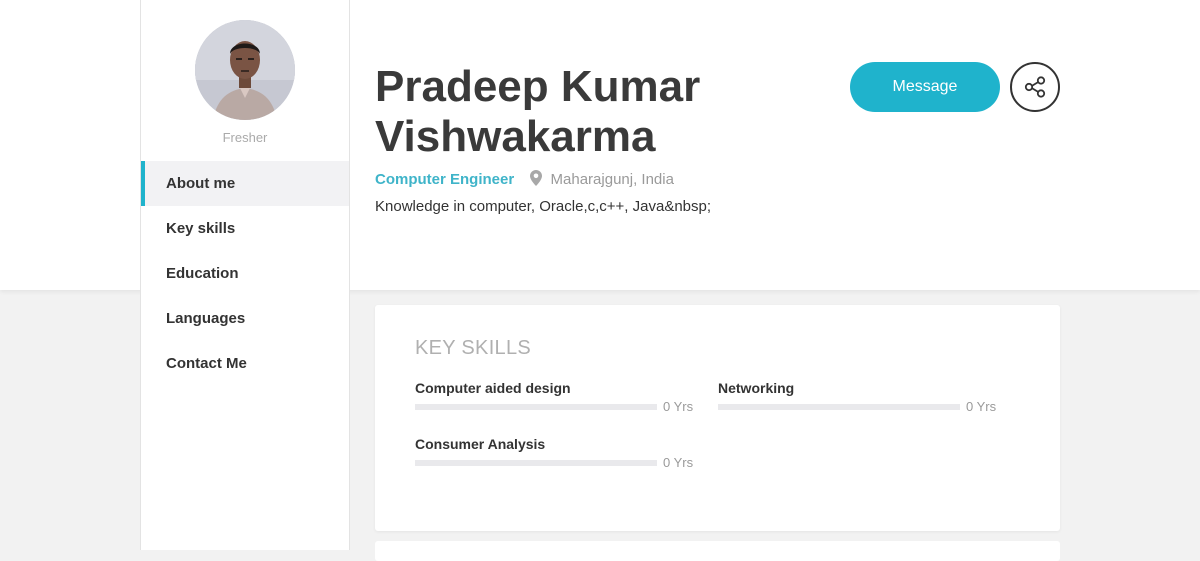  I want to click on skill-item: Networking 0 Yrs, so click(858, 397).